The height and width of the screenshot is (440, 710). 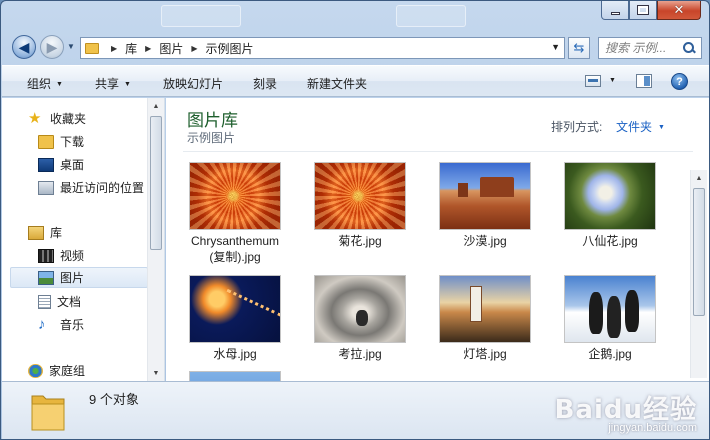 I want to click on forward-button: ▶, so click(x=52, y=47).